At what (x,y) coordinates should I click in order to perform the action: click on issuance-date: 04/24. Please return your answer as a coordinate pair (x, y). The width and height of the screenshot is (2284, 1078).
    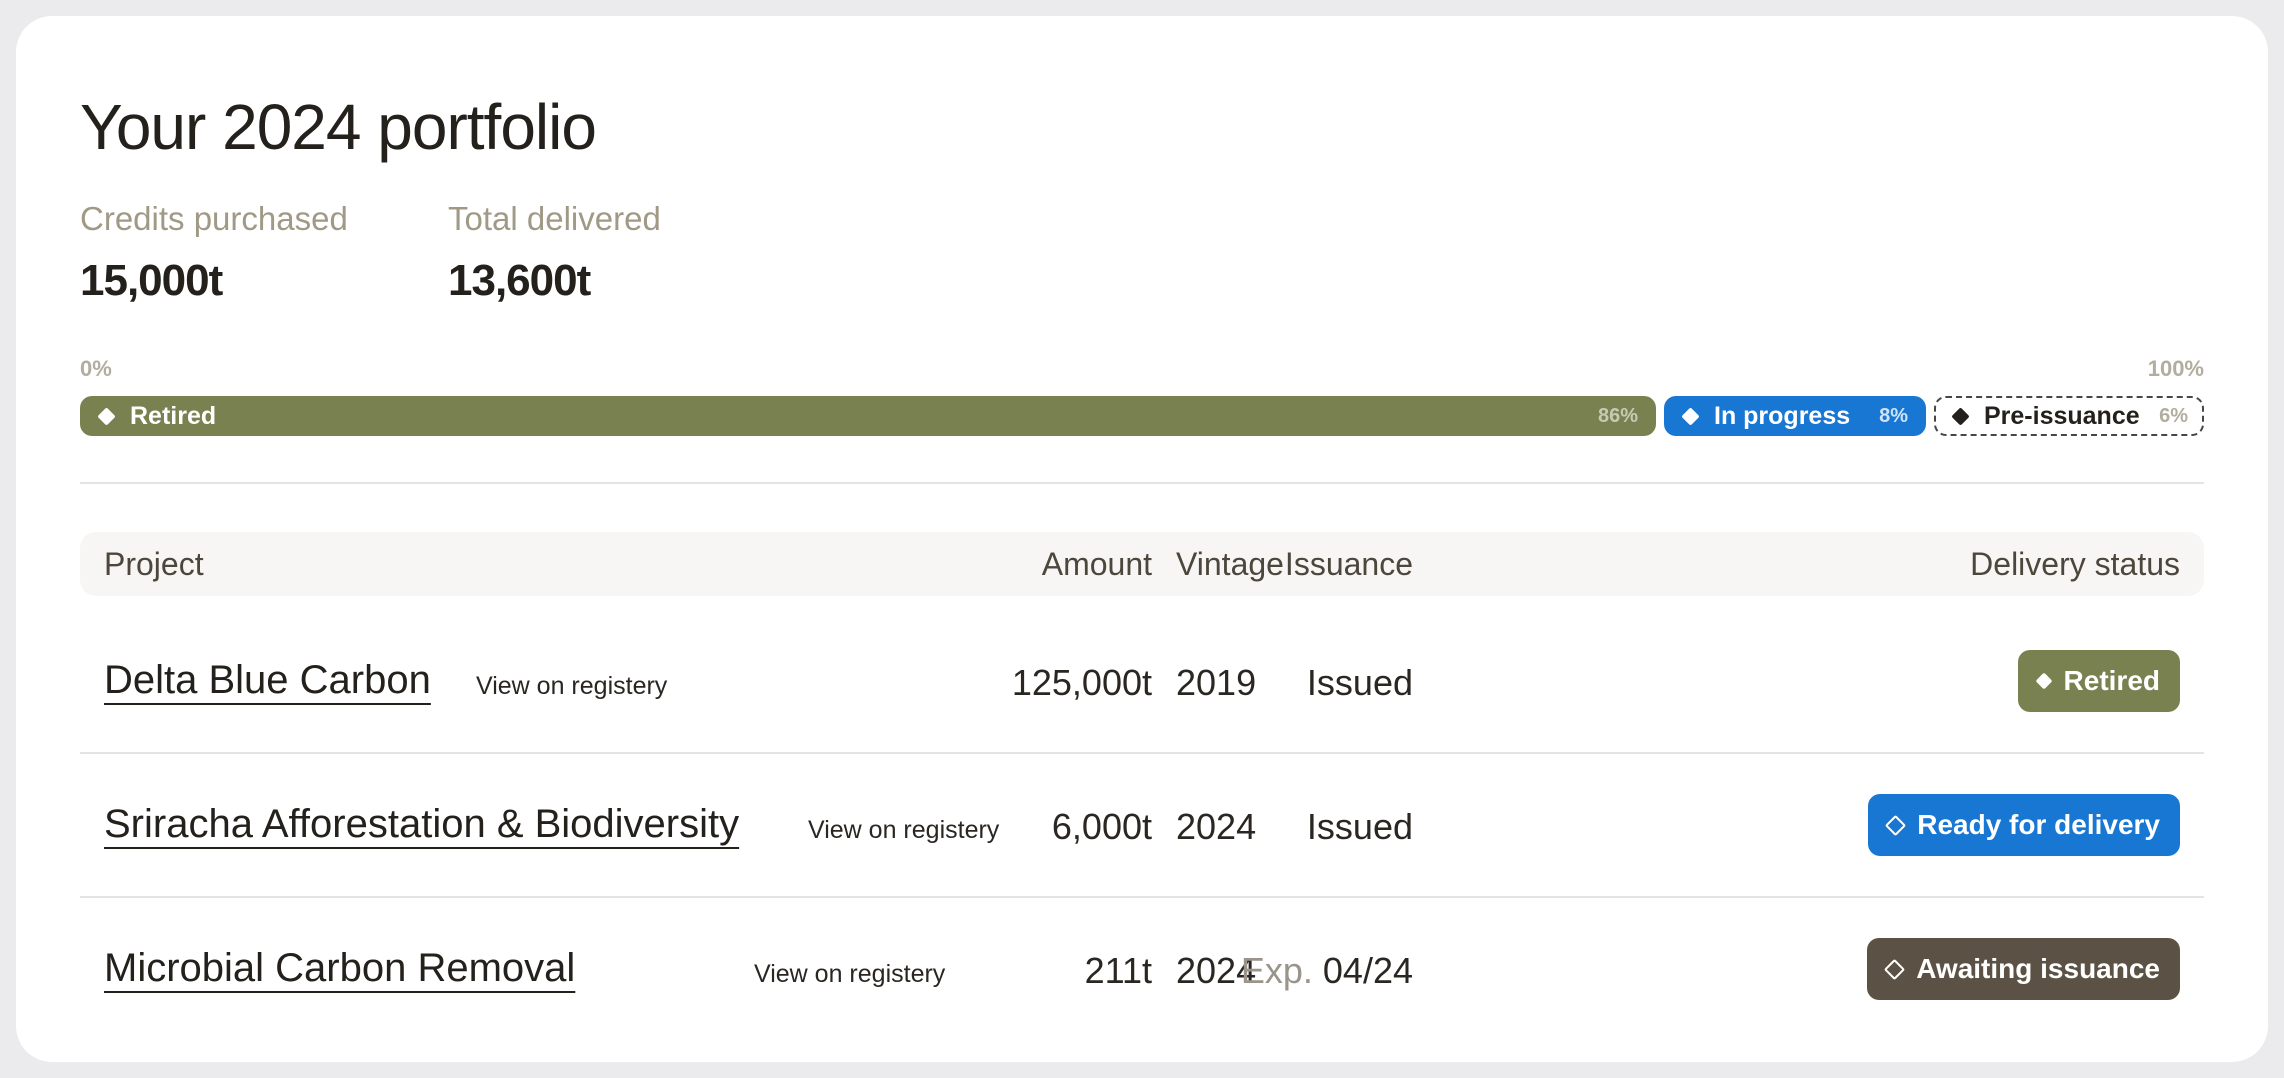
    Looking at the image, I should click on (1367, 970).